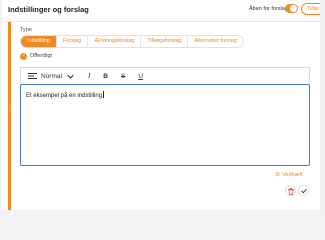  I want to click on drag-handle-icon: ⁞ ⁞, so click(10, 112).